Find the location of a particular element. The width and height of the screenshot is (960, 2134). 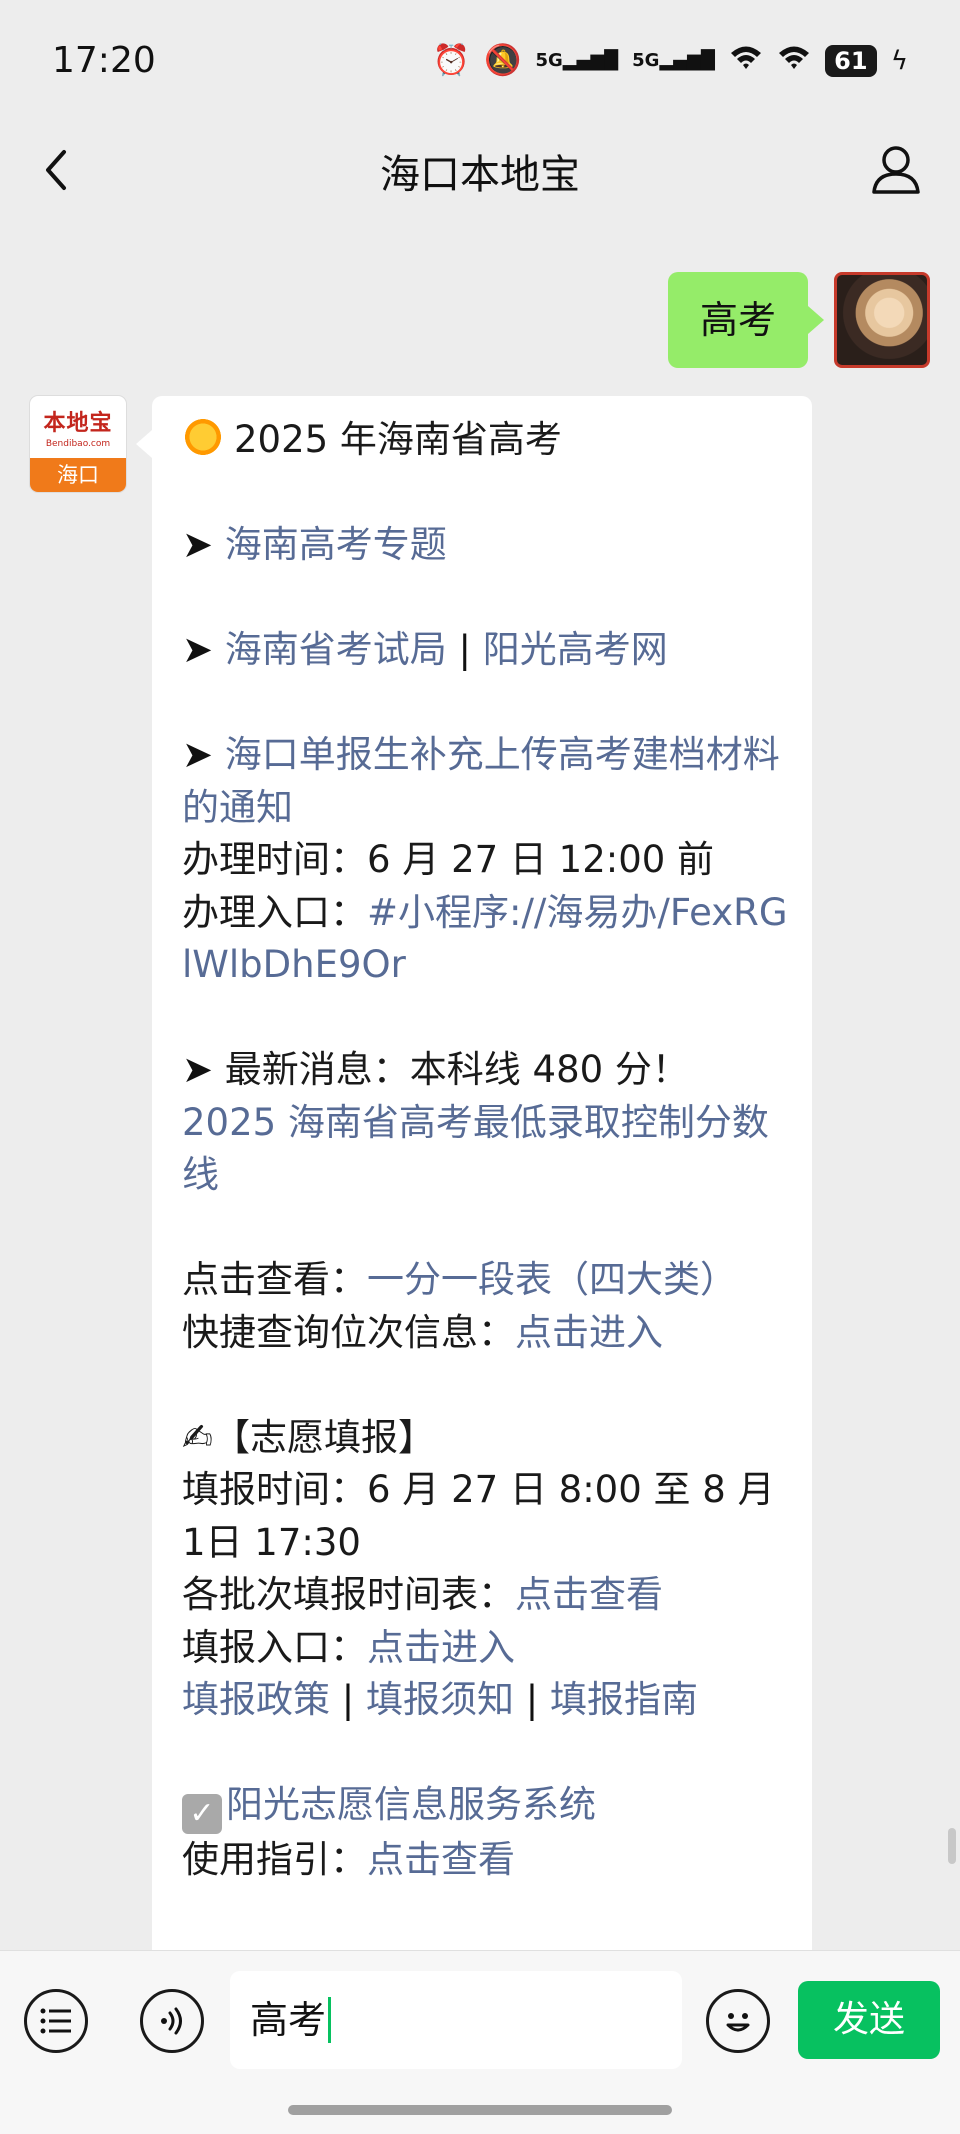

check-line: 点击查看：一分一段表（四大类） is located at coordinates (485, 1280).